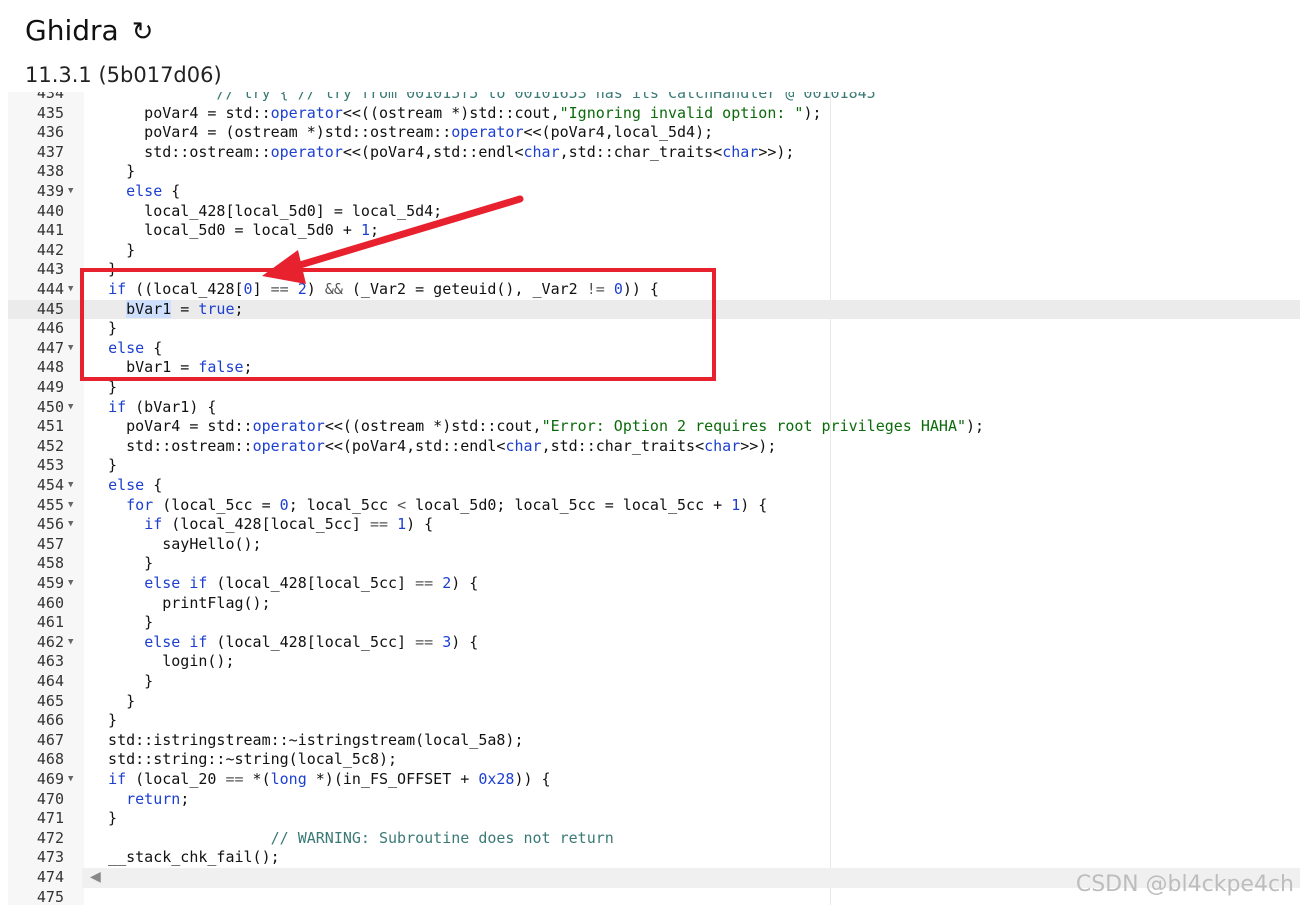 The width and height of the screenshot is (1300, 905). Describe the element at coordinates (50, 151) in the screenshot. I see `line-number: 437` at that location.